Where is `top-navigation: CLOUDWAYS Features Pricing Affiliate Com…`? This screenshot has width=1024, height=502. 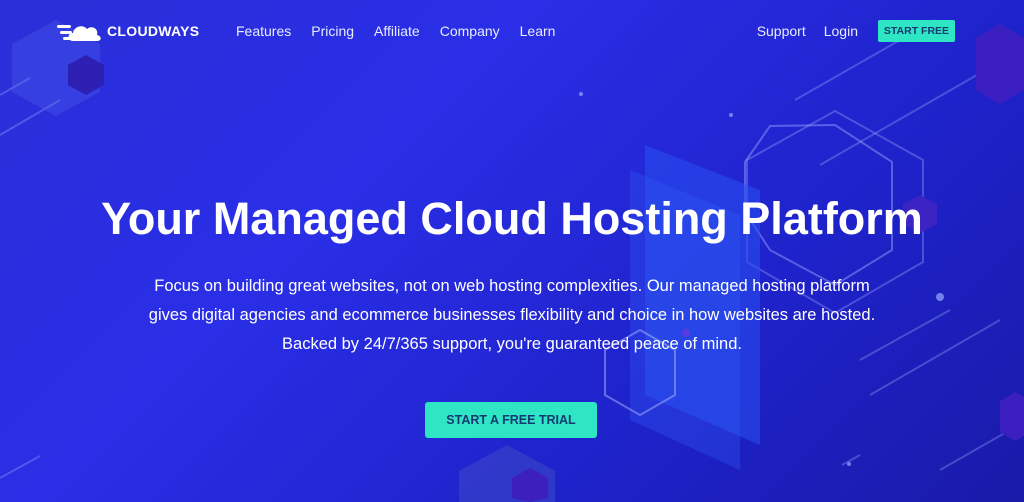
top-navigation: CLOUDWAYS Features Pricing Affiliate Com… is located at coordinates (512, 31).